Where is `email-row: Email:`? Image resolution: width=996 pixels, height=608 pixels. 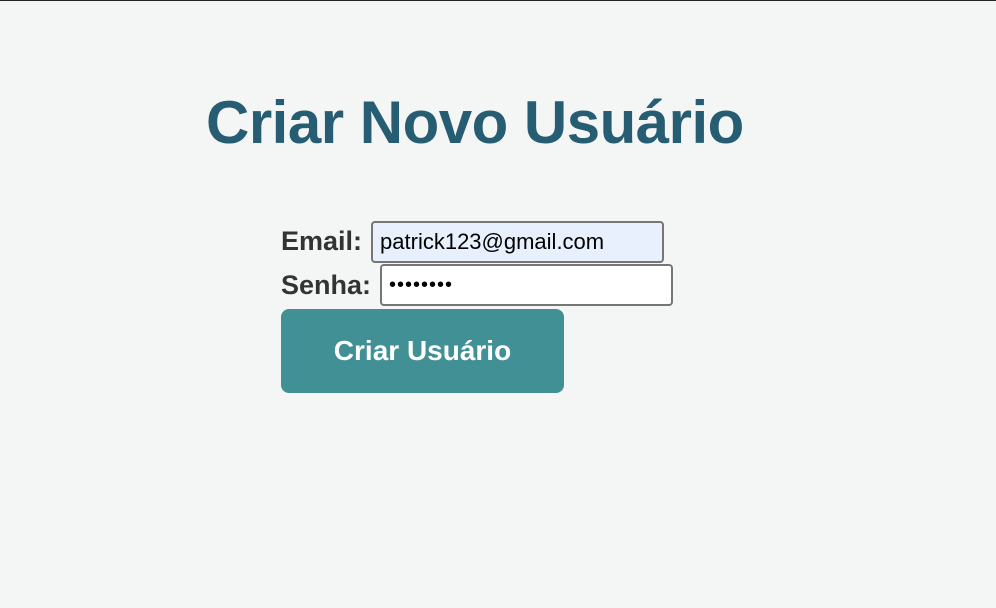 email-row: Email: is located at coordinates (477, 241).